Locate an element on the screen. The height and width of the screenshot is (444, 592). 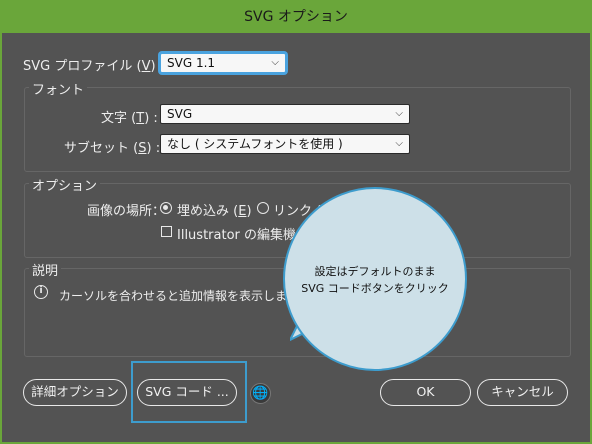
dialog-title: SVG オプション is located at coordinates (296, 17).